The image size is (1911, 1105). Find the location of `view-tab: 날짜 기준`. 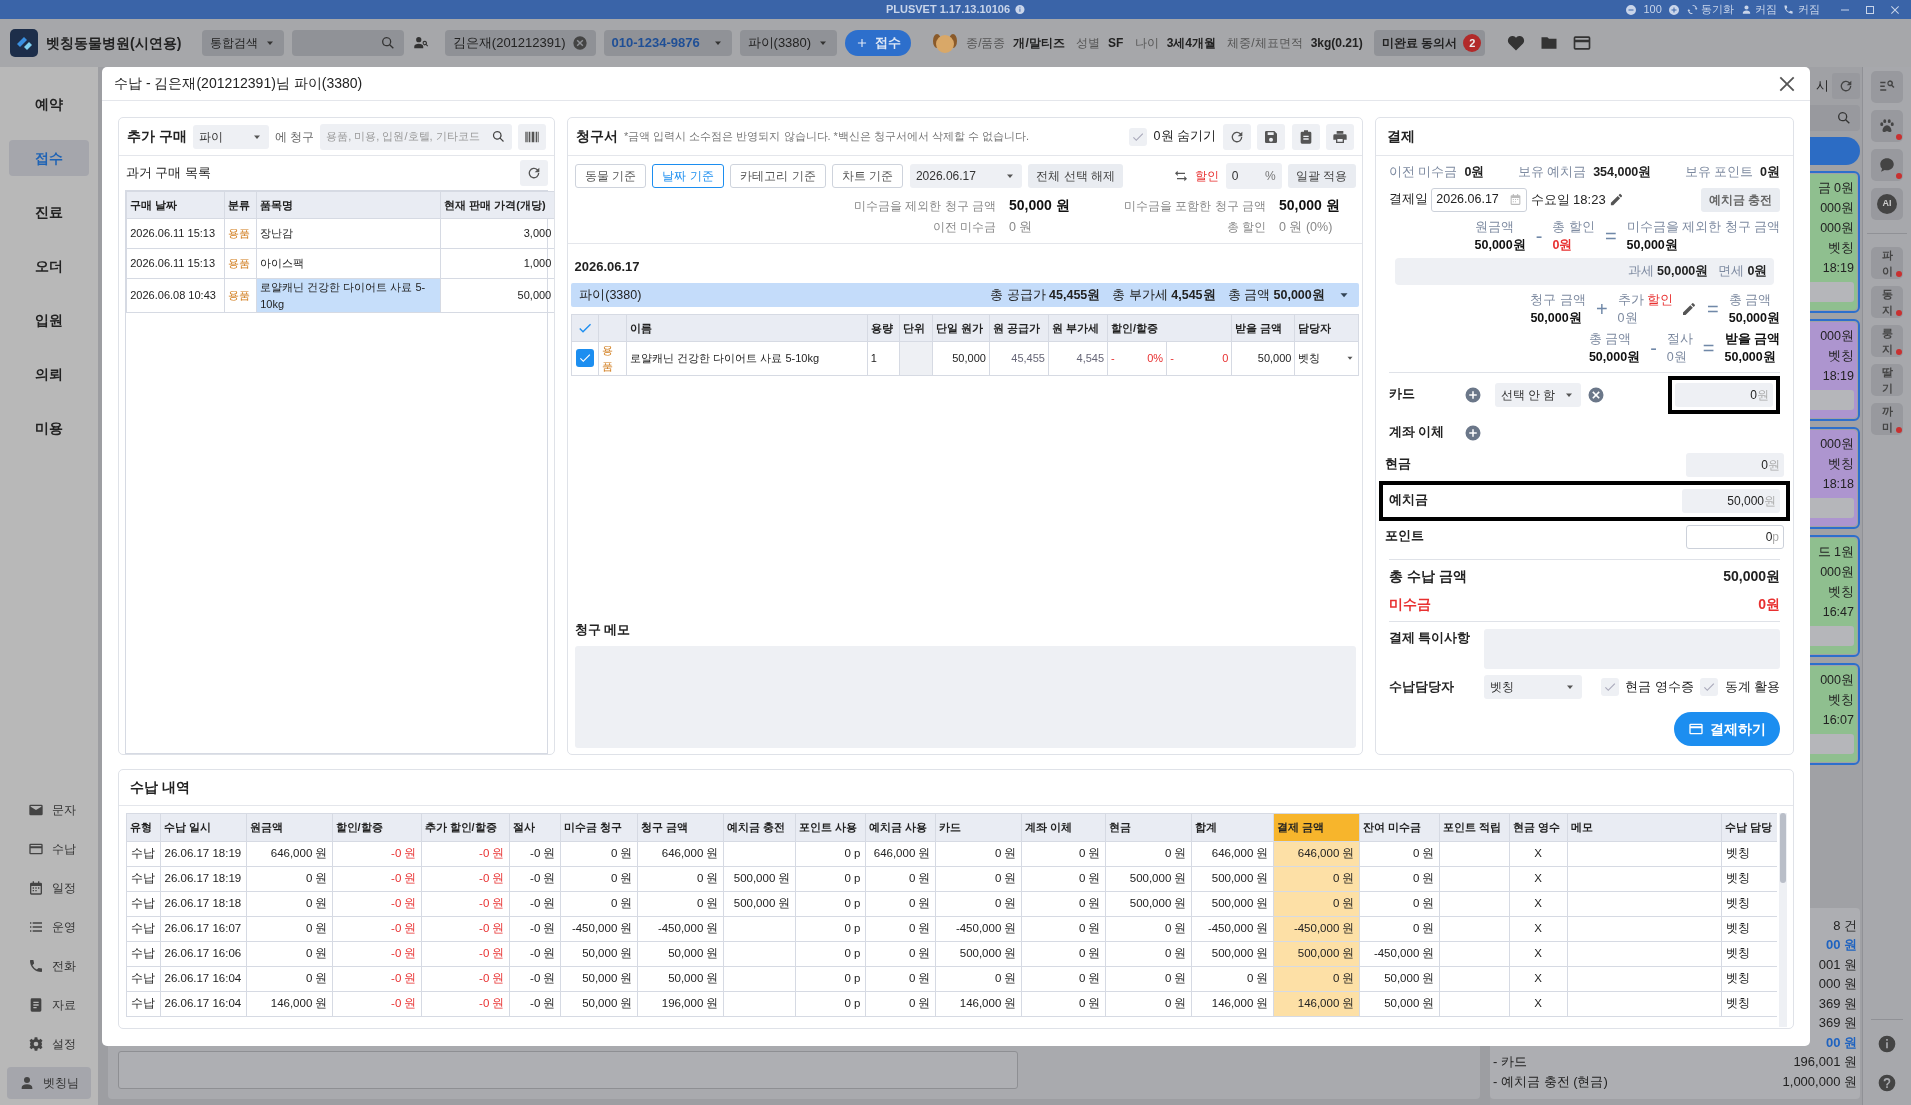

view-tab: 날짜 기준 is located at coordinates (688, 175).